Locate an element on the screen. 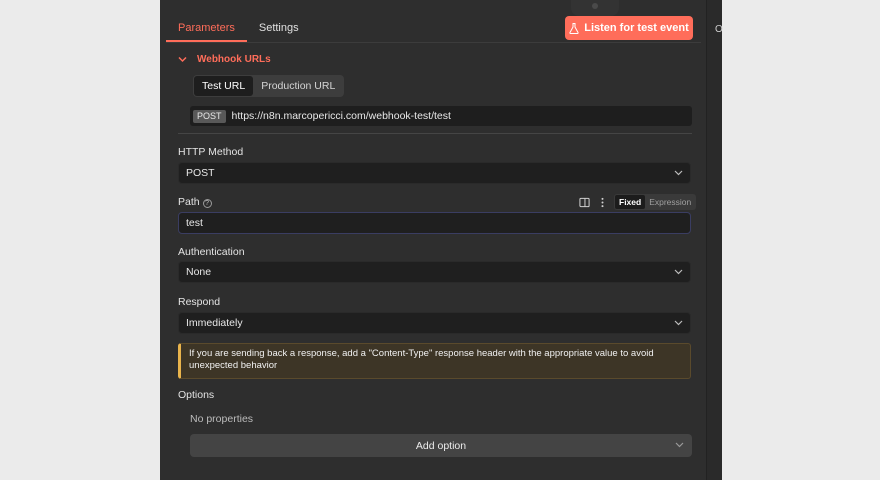 The width and height of the screenshot is (880, 480). respond-label: Respond is located at coordinates (199, 302).